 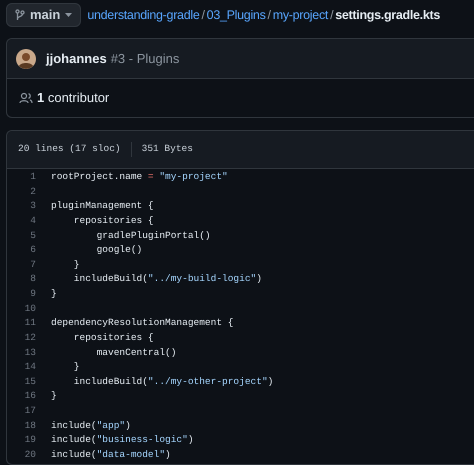 I want to click on line-number: 3, so click(x=32, y=206).